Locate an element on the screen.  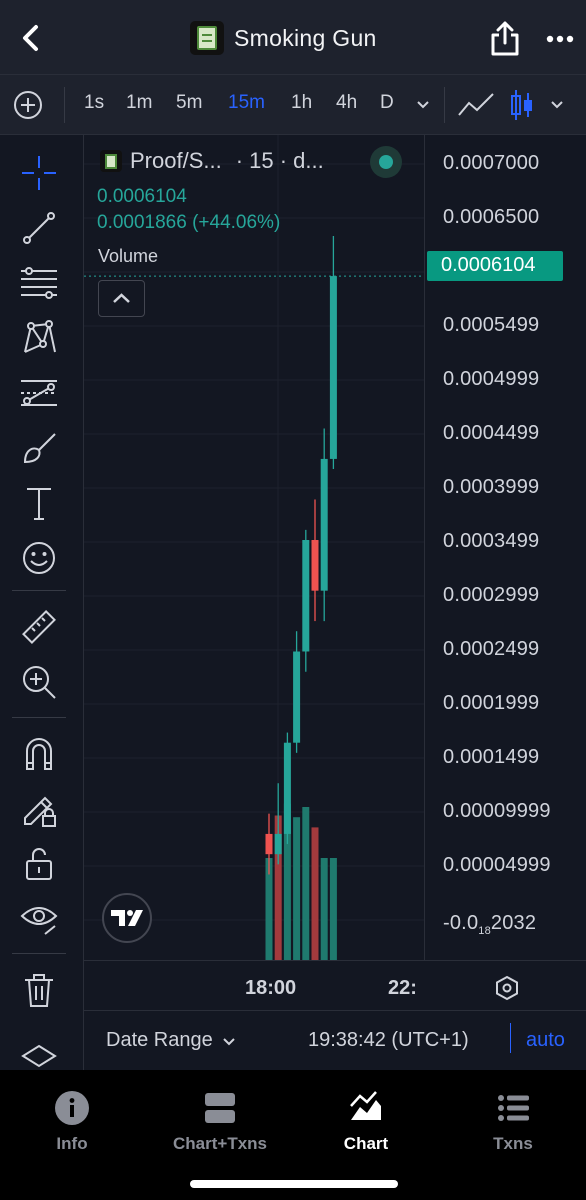
live-status-icon is located at coordinates (386, 162).